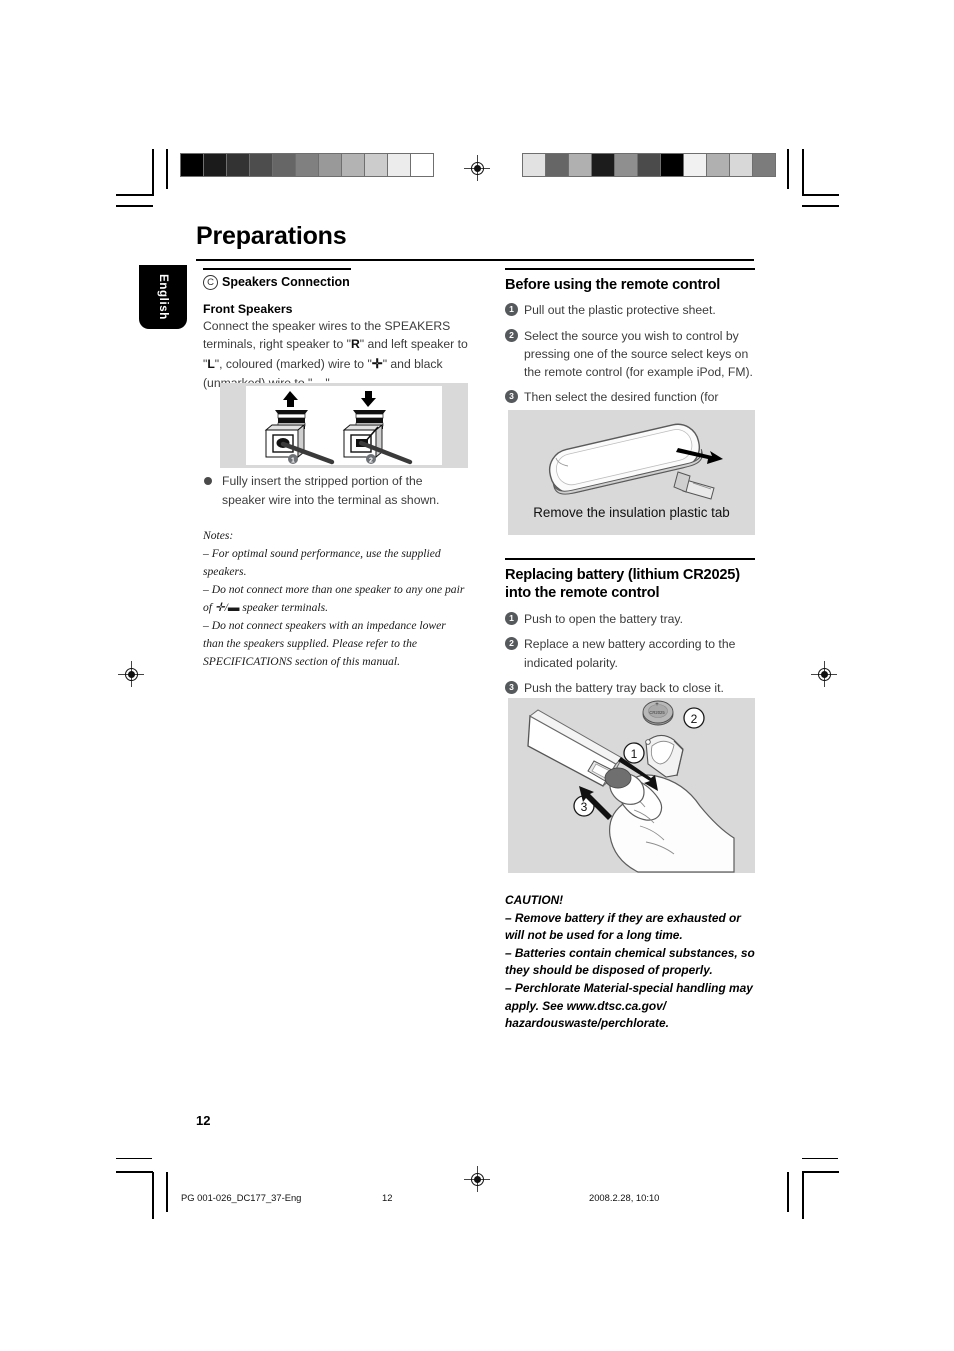 The image size is (954, 1351). I want to click on language-tab-label: English, so click(163, 297).